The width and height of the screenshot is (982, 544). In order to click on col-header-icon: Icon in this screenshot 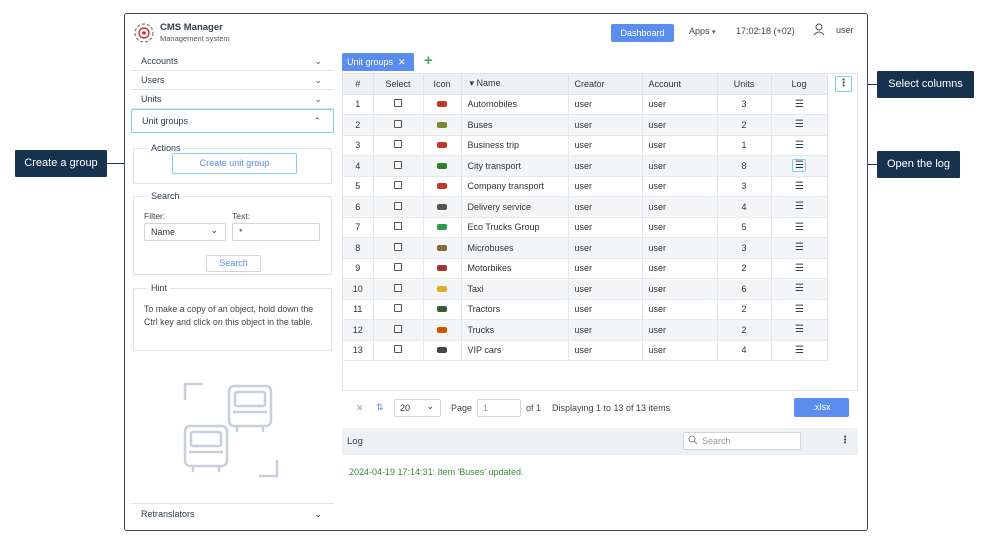, I will do `click(442, 84)`.